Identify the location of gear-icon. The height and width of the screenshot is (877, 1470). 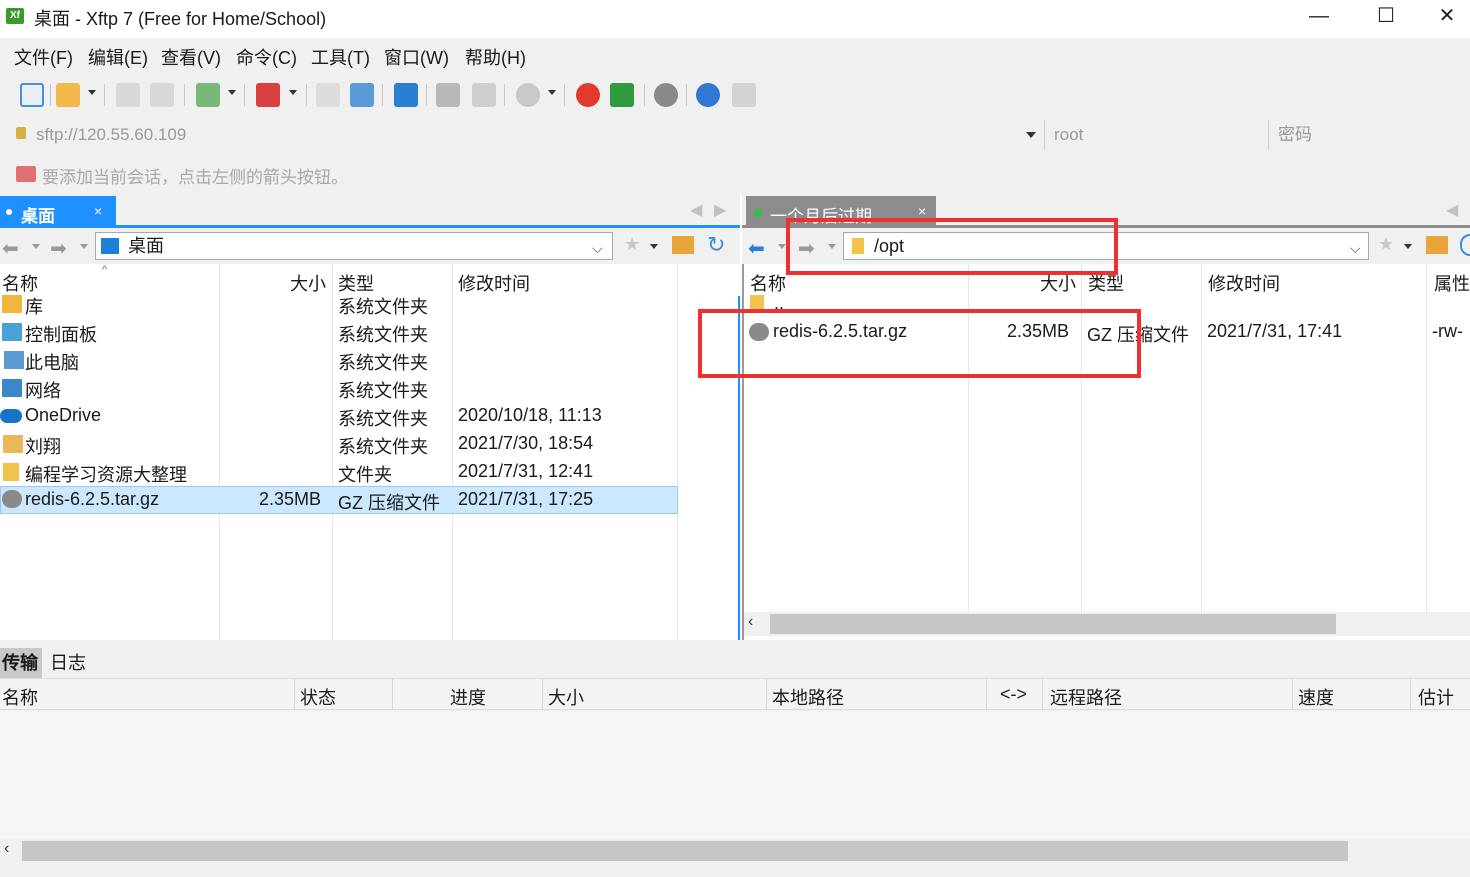
(666, 95).